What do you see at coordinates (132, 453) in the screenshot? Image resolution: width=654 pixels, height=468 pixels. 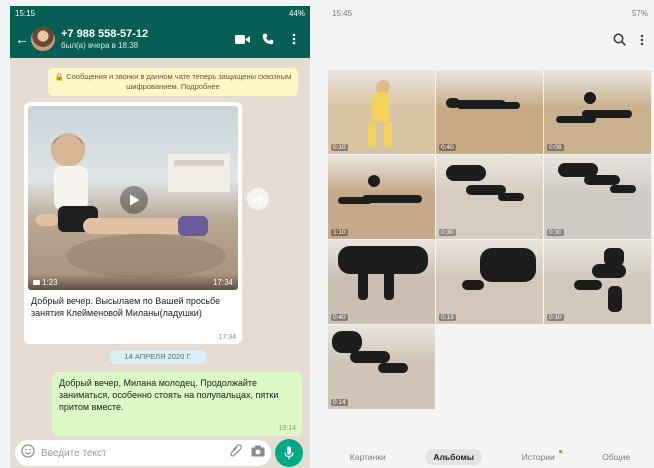 I see `message-input: Введите текст` at bounding box center [132, 453].